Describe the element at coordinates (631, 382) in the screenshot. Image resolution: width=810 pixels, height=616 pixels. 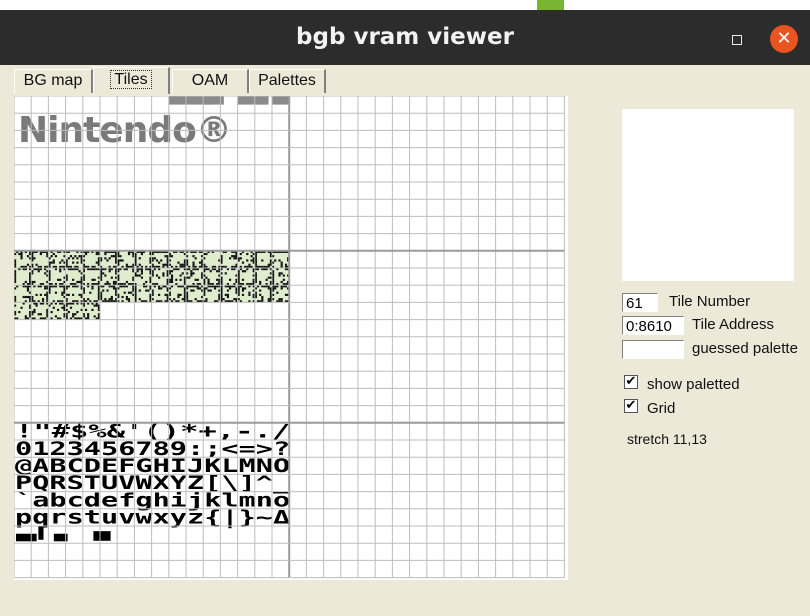
I see `show-paletted-checkbox: ✔` at that location.